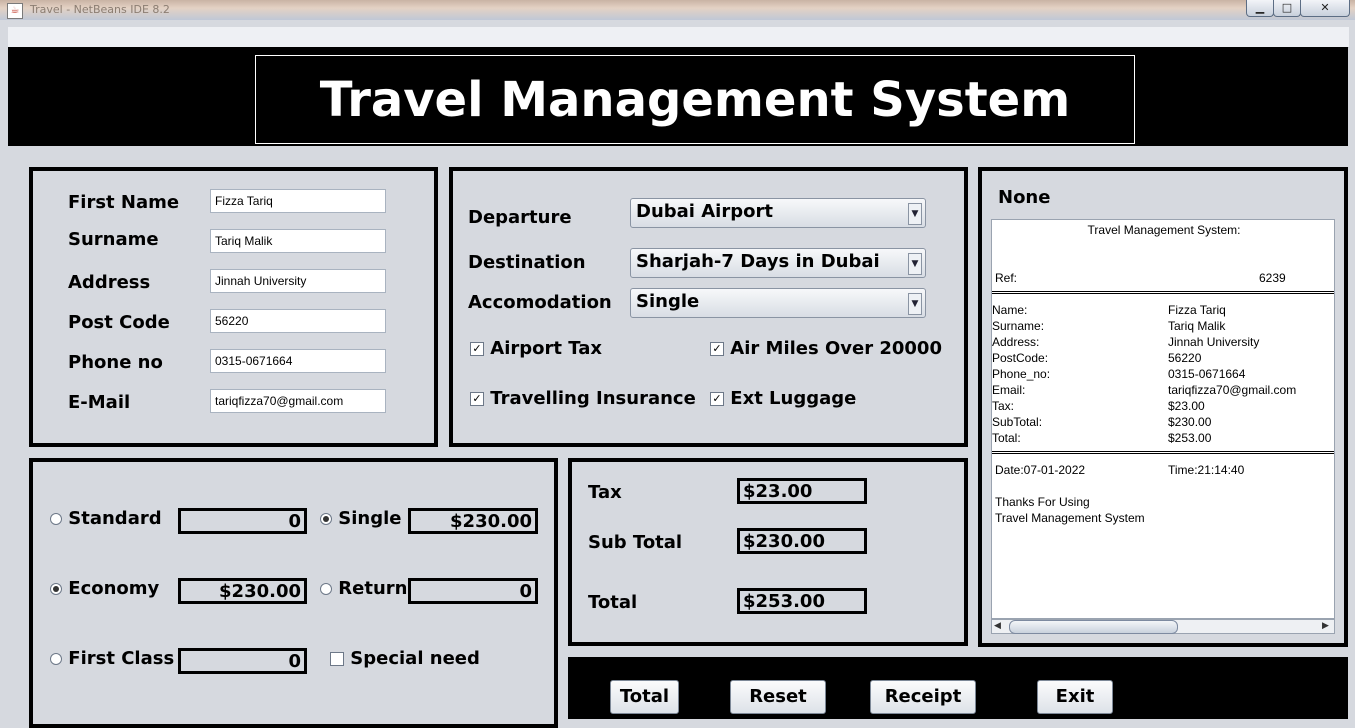  I want to click on receipt-row-key: Phone_no:, so click(1021, 374).